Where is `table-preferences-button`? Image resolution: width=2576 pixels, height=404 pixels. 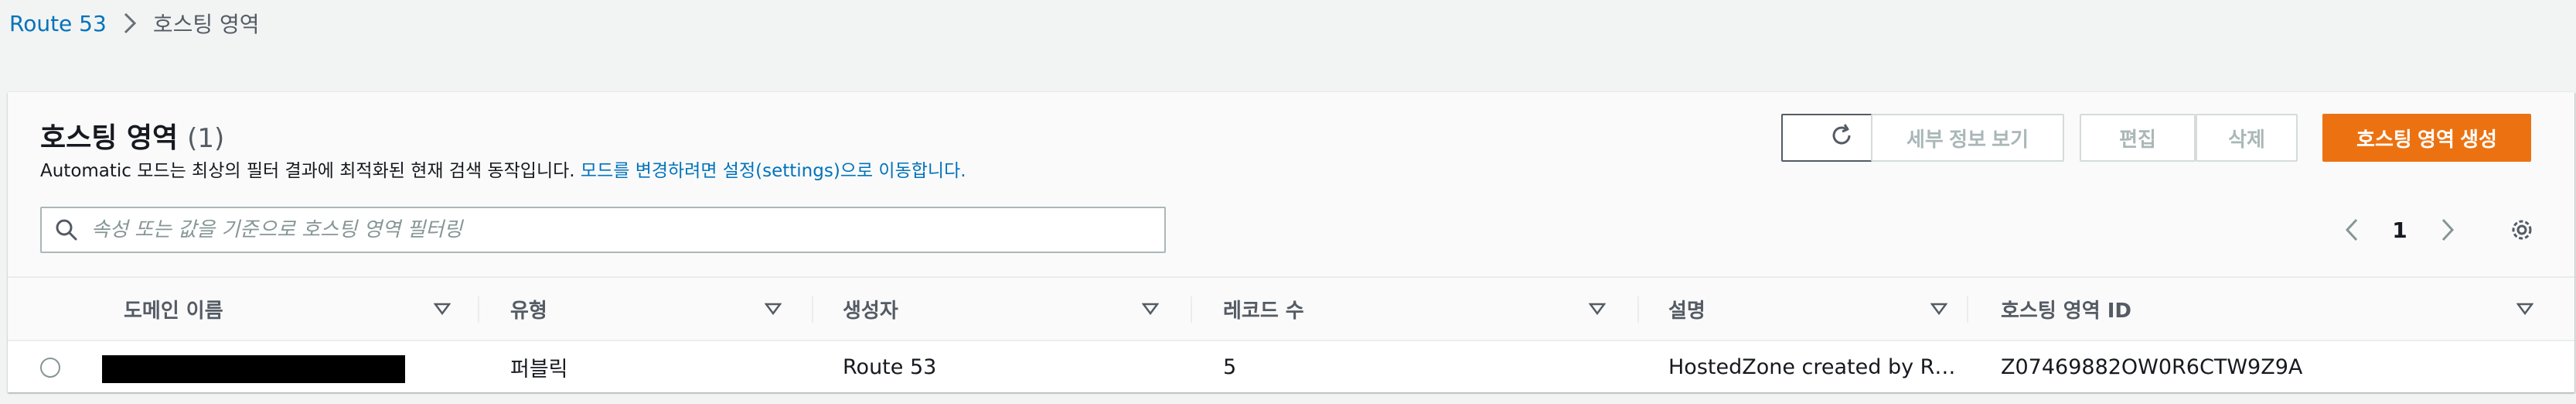 table-preferences-button is located at coordinates (2522, 230).